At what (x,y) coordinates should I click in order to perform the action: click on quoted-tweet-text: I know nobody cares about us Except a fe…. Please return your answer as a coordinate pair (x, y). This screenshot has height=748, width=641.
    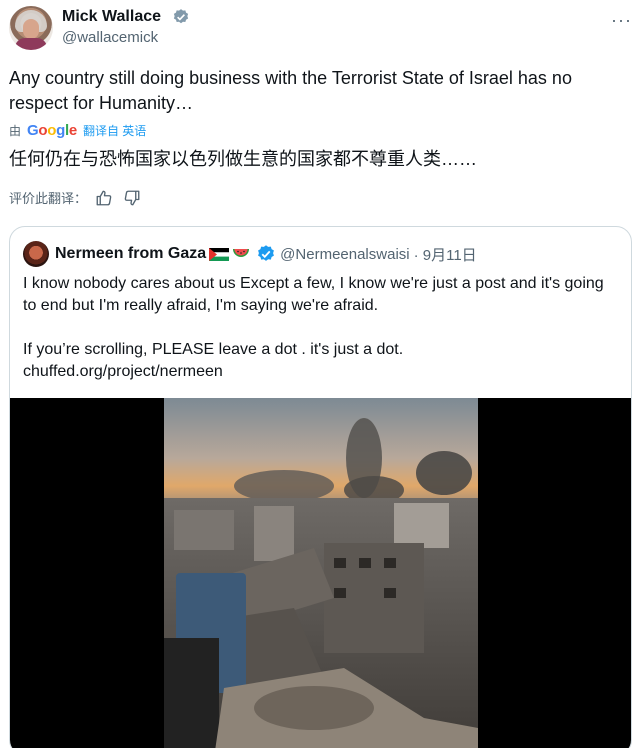
    Looking at the image, I should click on (322, 328).